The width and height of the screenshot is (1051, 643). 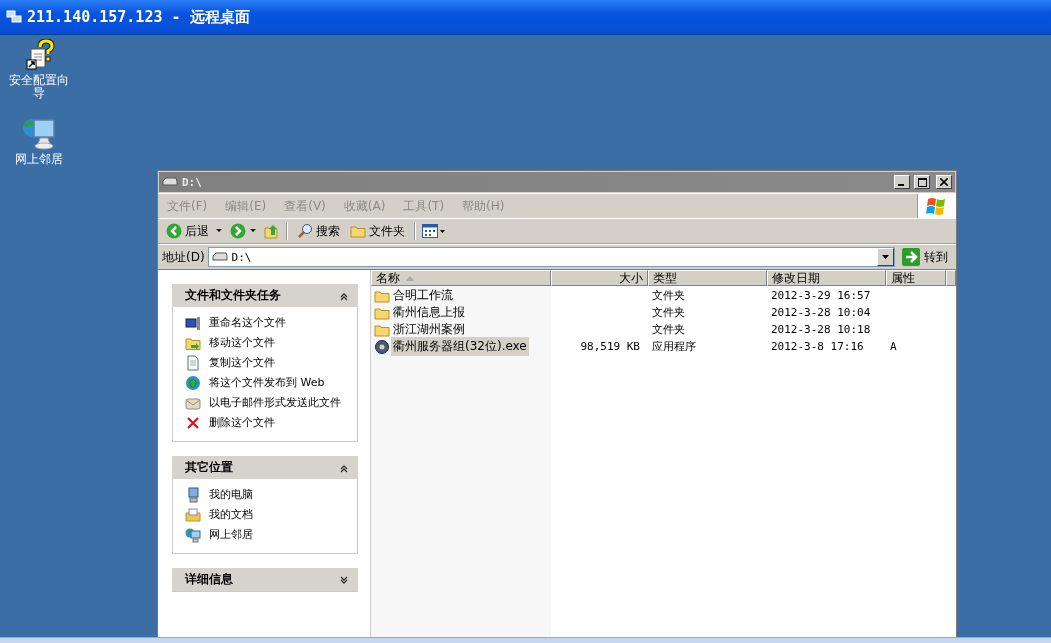 I want to click on column-header: 修改日期, so click(x=826, y=278).